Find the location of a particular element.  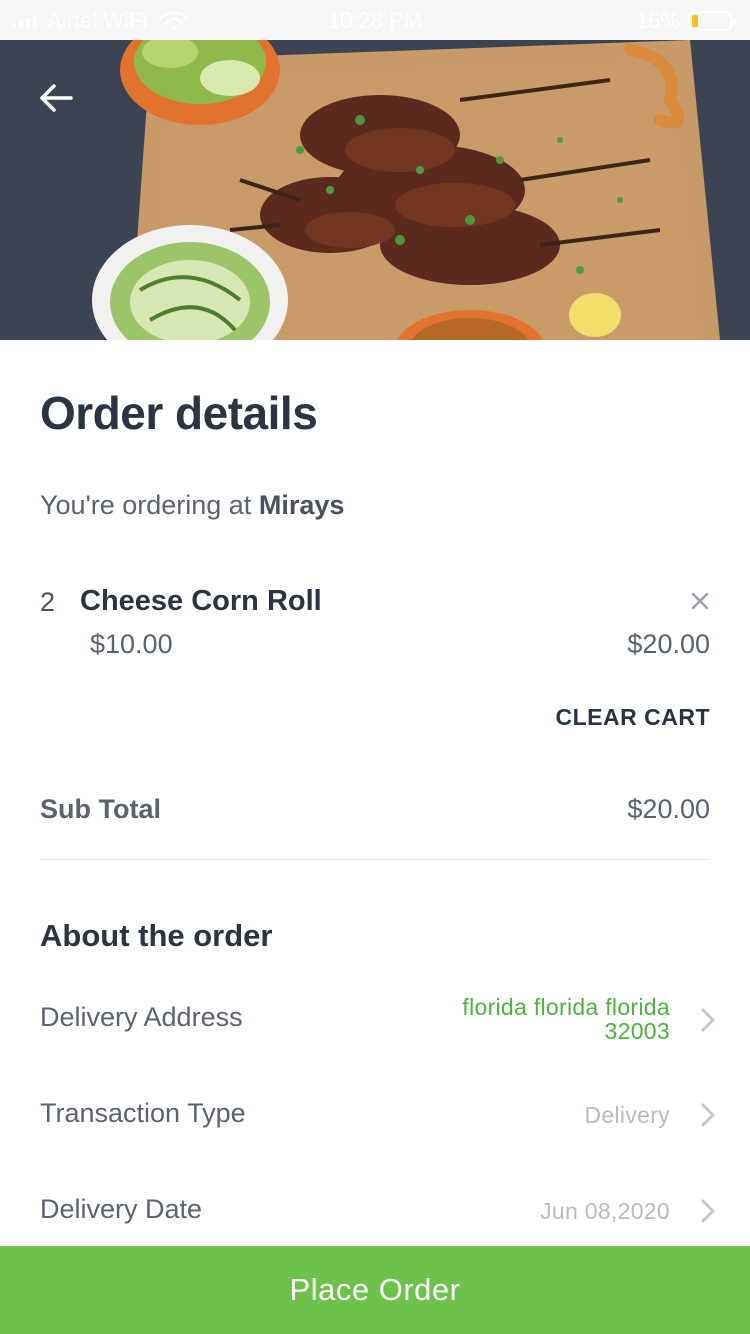

page-title: Order details is located at coordinates (179, 413).